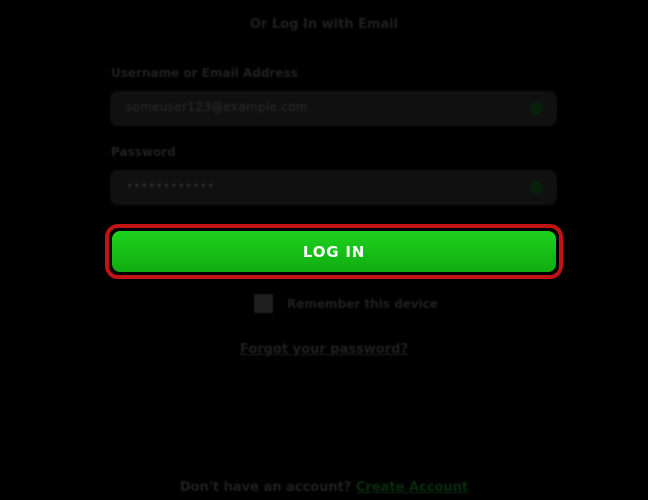 Image resolution: width=648 pixels, height=500 pixels. What do you see at coordinates (143, 152) in the screenshot?
I see `password-label: Password` at bounding box center [143, 152].